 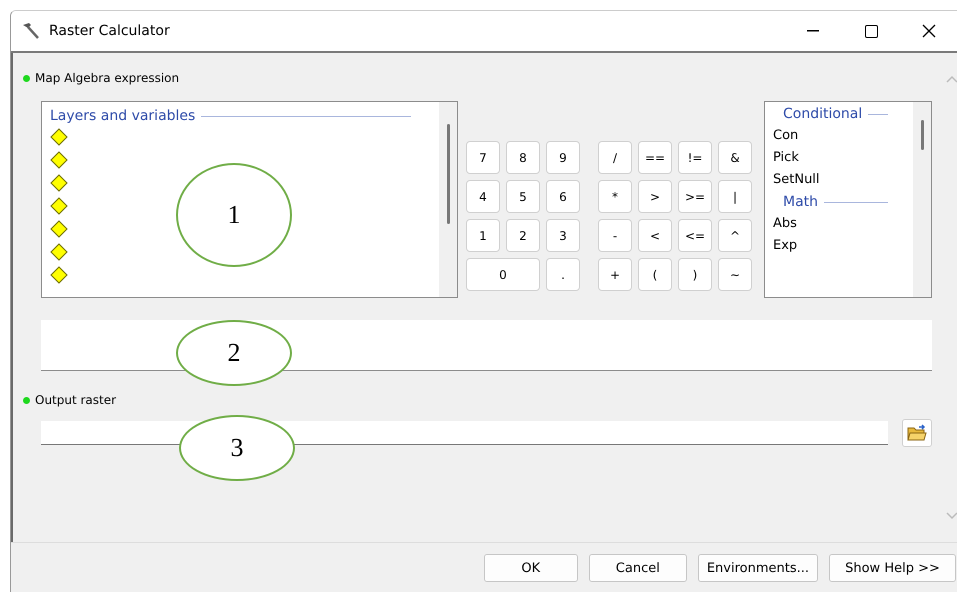 I want to click on list-header: Layers and variables, so click(x=123, y=116).